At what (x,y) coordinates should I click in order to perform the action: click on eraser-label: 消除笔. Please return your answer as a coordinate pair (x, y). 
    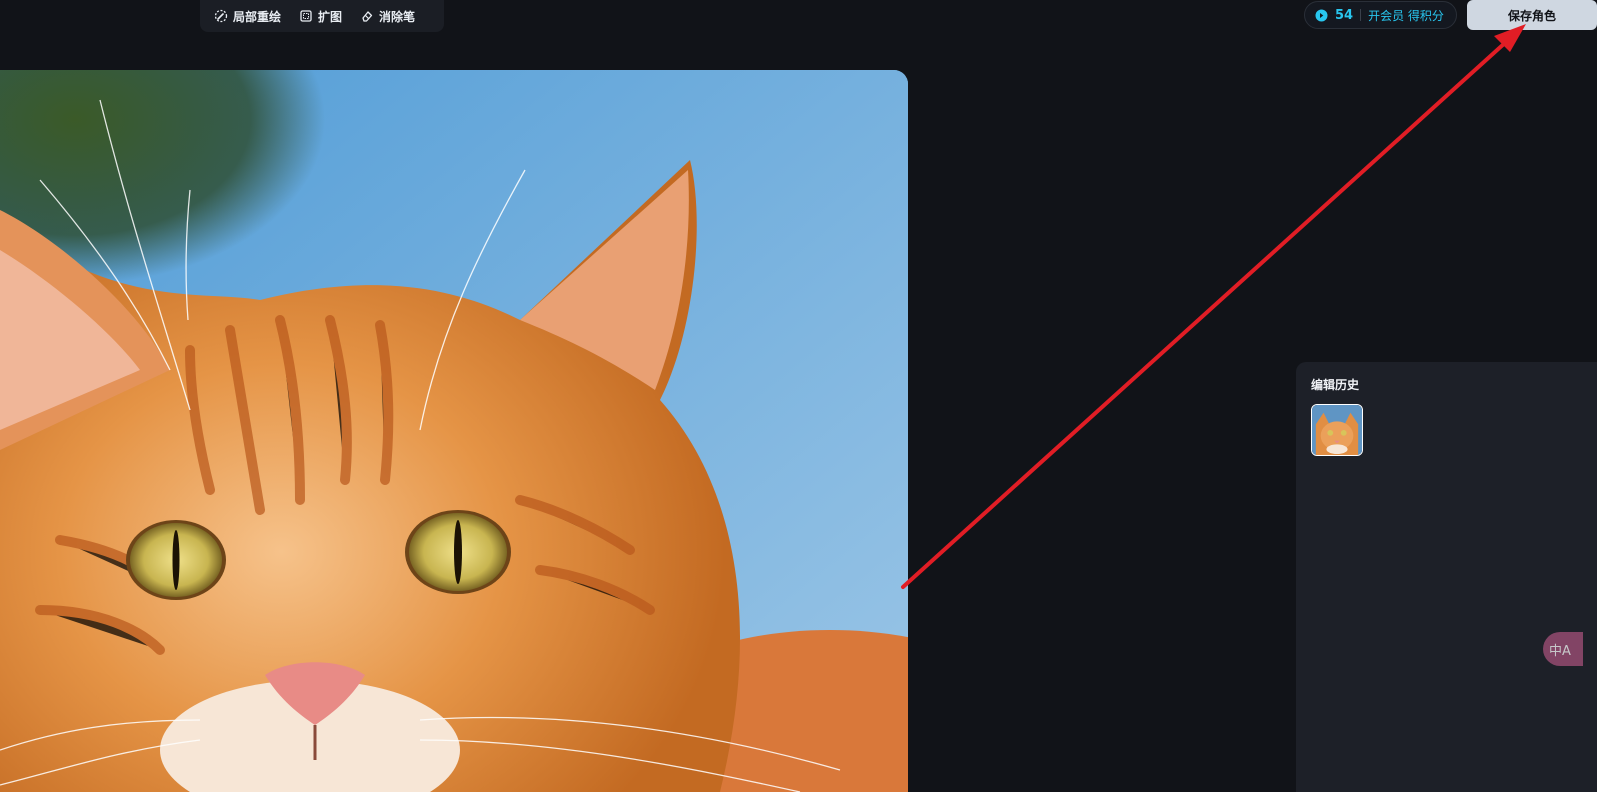
    Looking at the image, I should click on (397, 16).